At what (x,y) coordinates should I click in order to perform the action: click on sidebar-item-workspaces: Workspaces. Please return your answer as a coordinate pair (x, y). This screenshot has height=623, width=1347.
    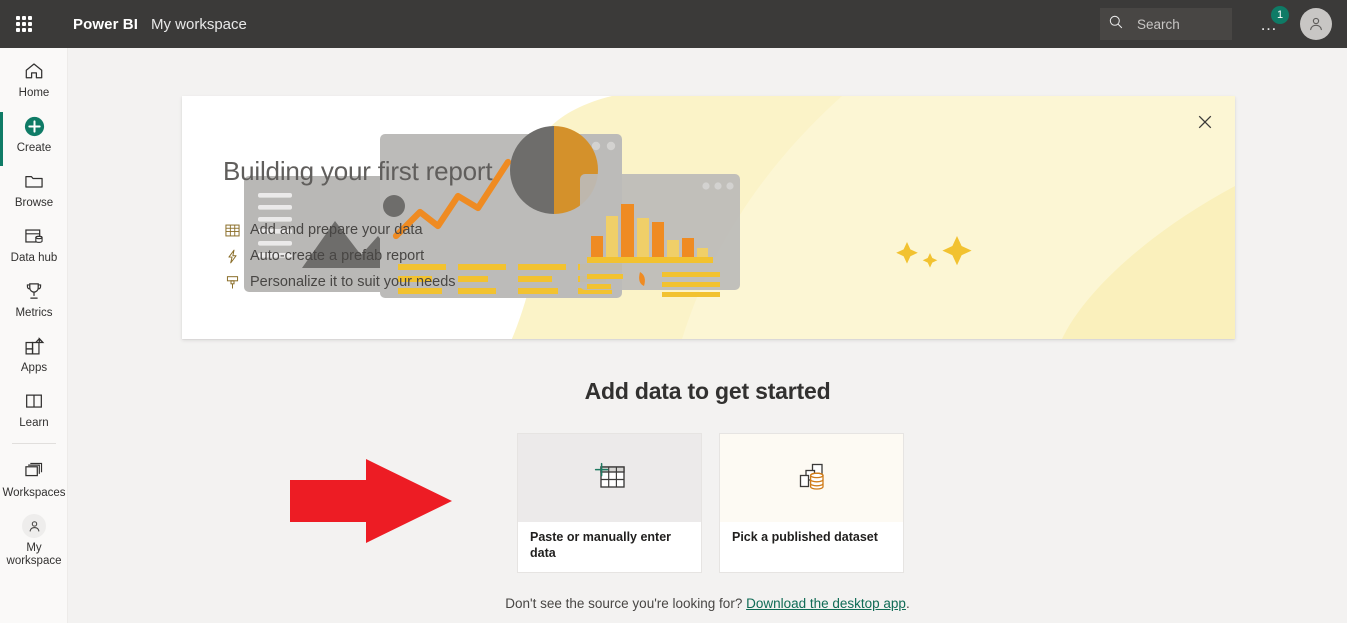
    Looking at the image, I should click on (34, 478).